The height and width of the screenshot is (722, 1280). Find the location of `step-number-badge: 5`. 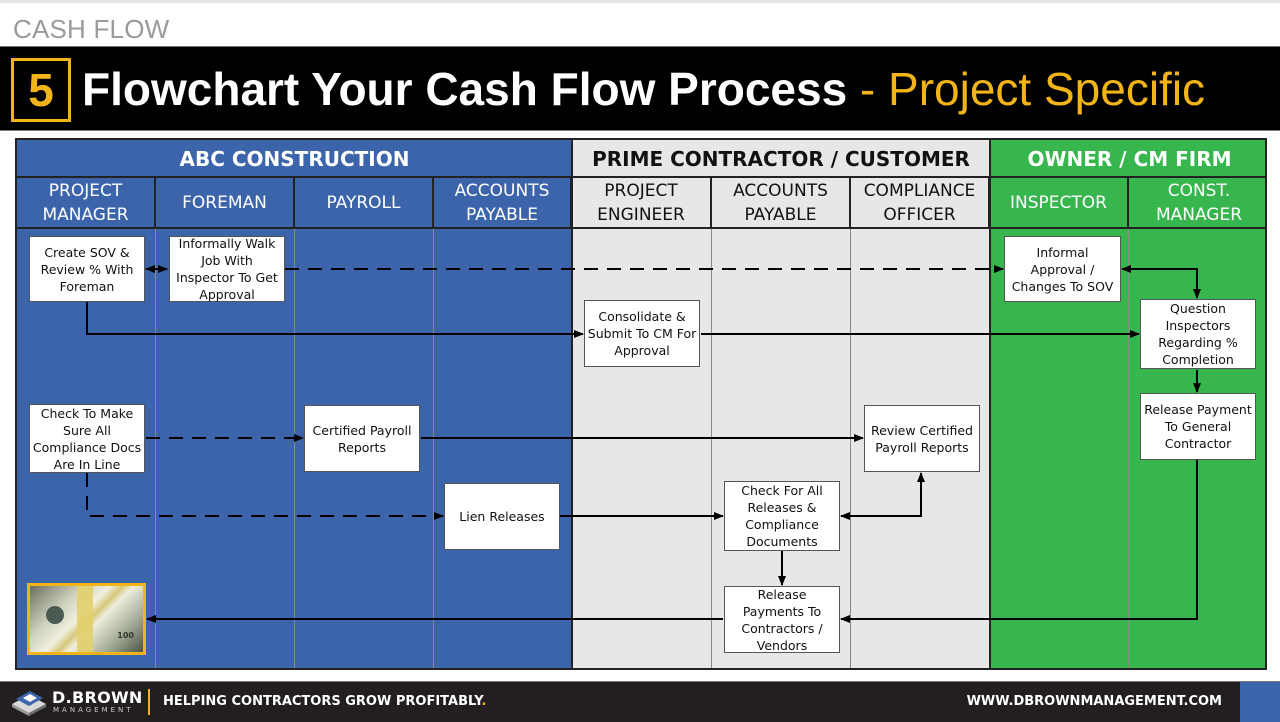

step-number-badge: 5 is located at coordinates (41, 90).